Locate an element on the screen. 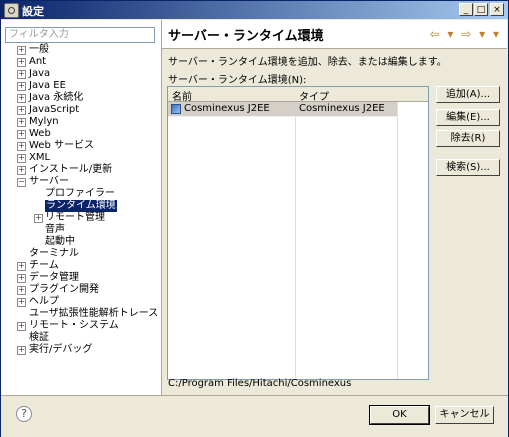  tree-label: インストール/更新 is located at coordinates (71, 169).